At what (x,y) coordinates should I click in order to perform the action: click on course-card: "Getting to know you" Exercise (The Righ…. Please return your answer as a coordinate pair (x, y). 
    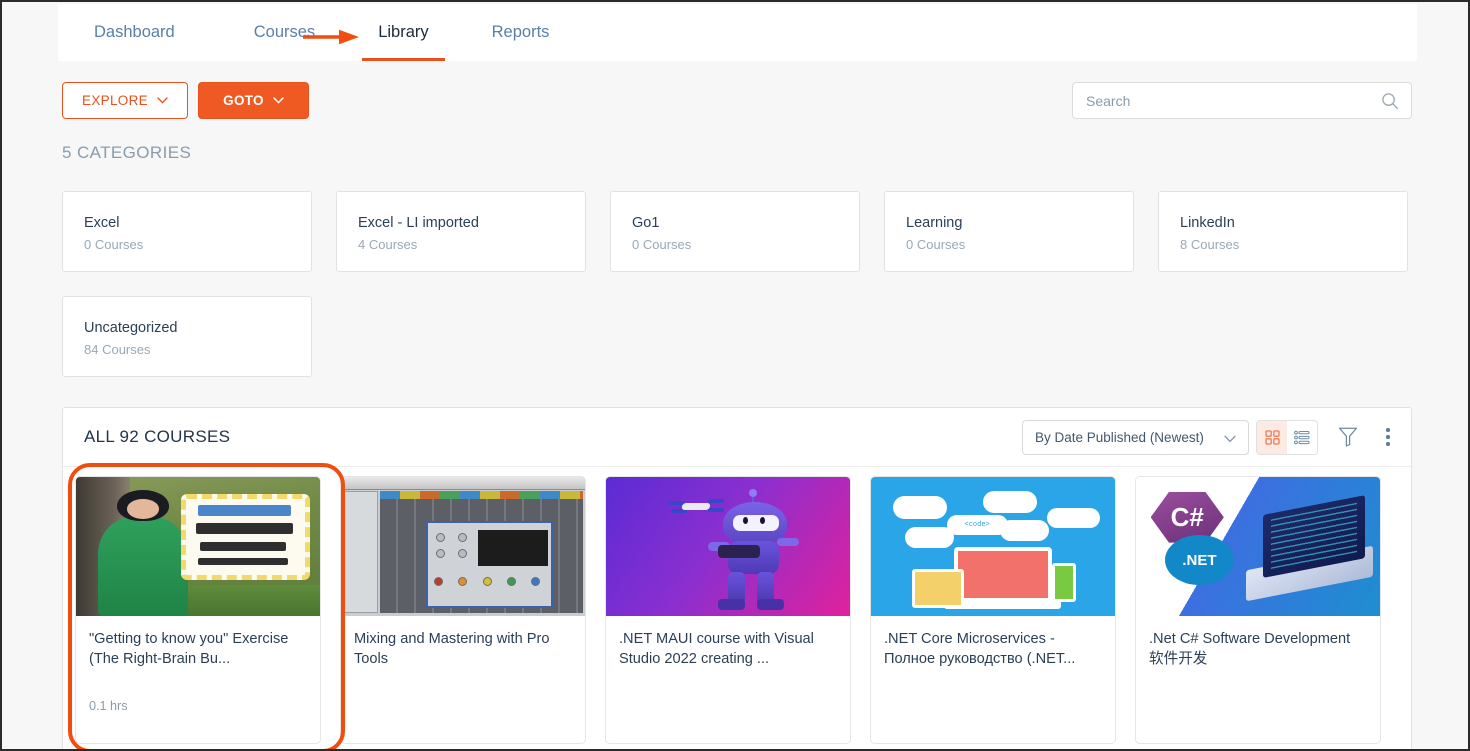
    Looking at the image, I should click on (198, 610).